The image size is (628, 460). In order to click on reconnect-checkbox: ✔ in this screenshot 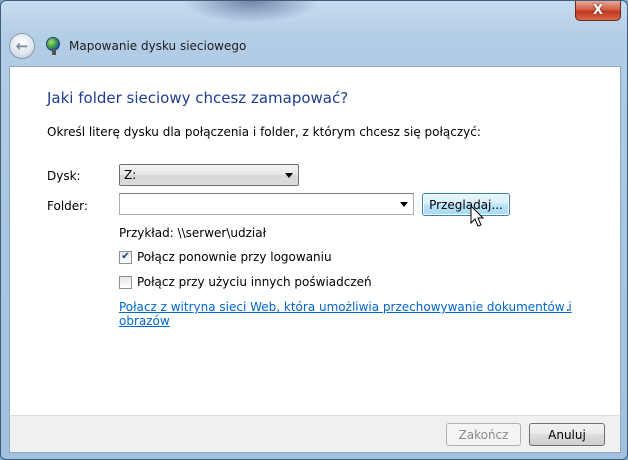, I will do `click(125, 257)`.